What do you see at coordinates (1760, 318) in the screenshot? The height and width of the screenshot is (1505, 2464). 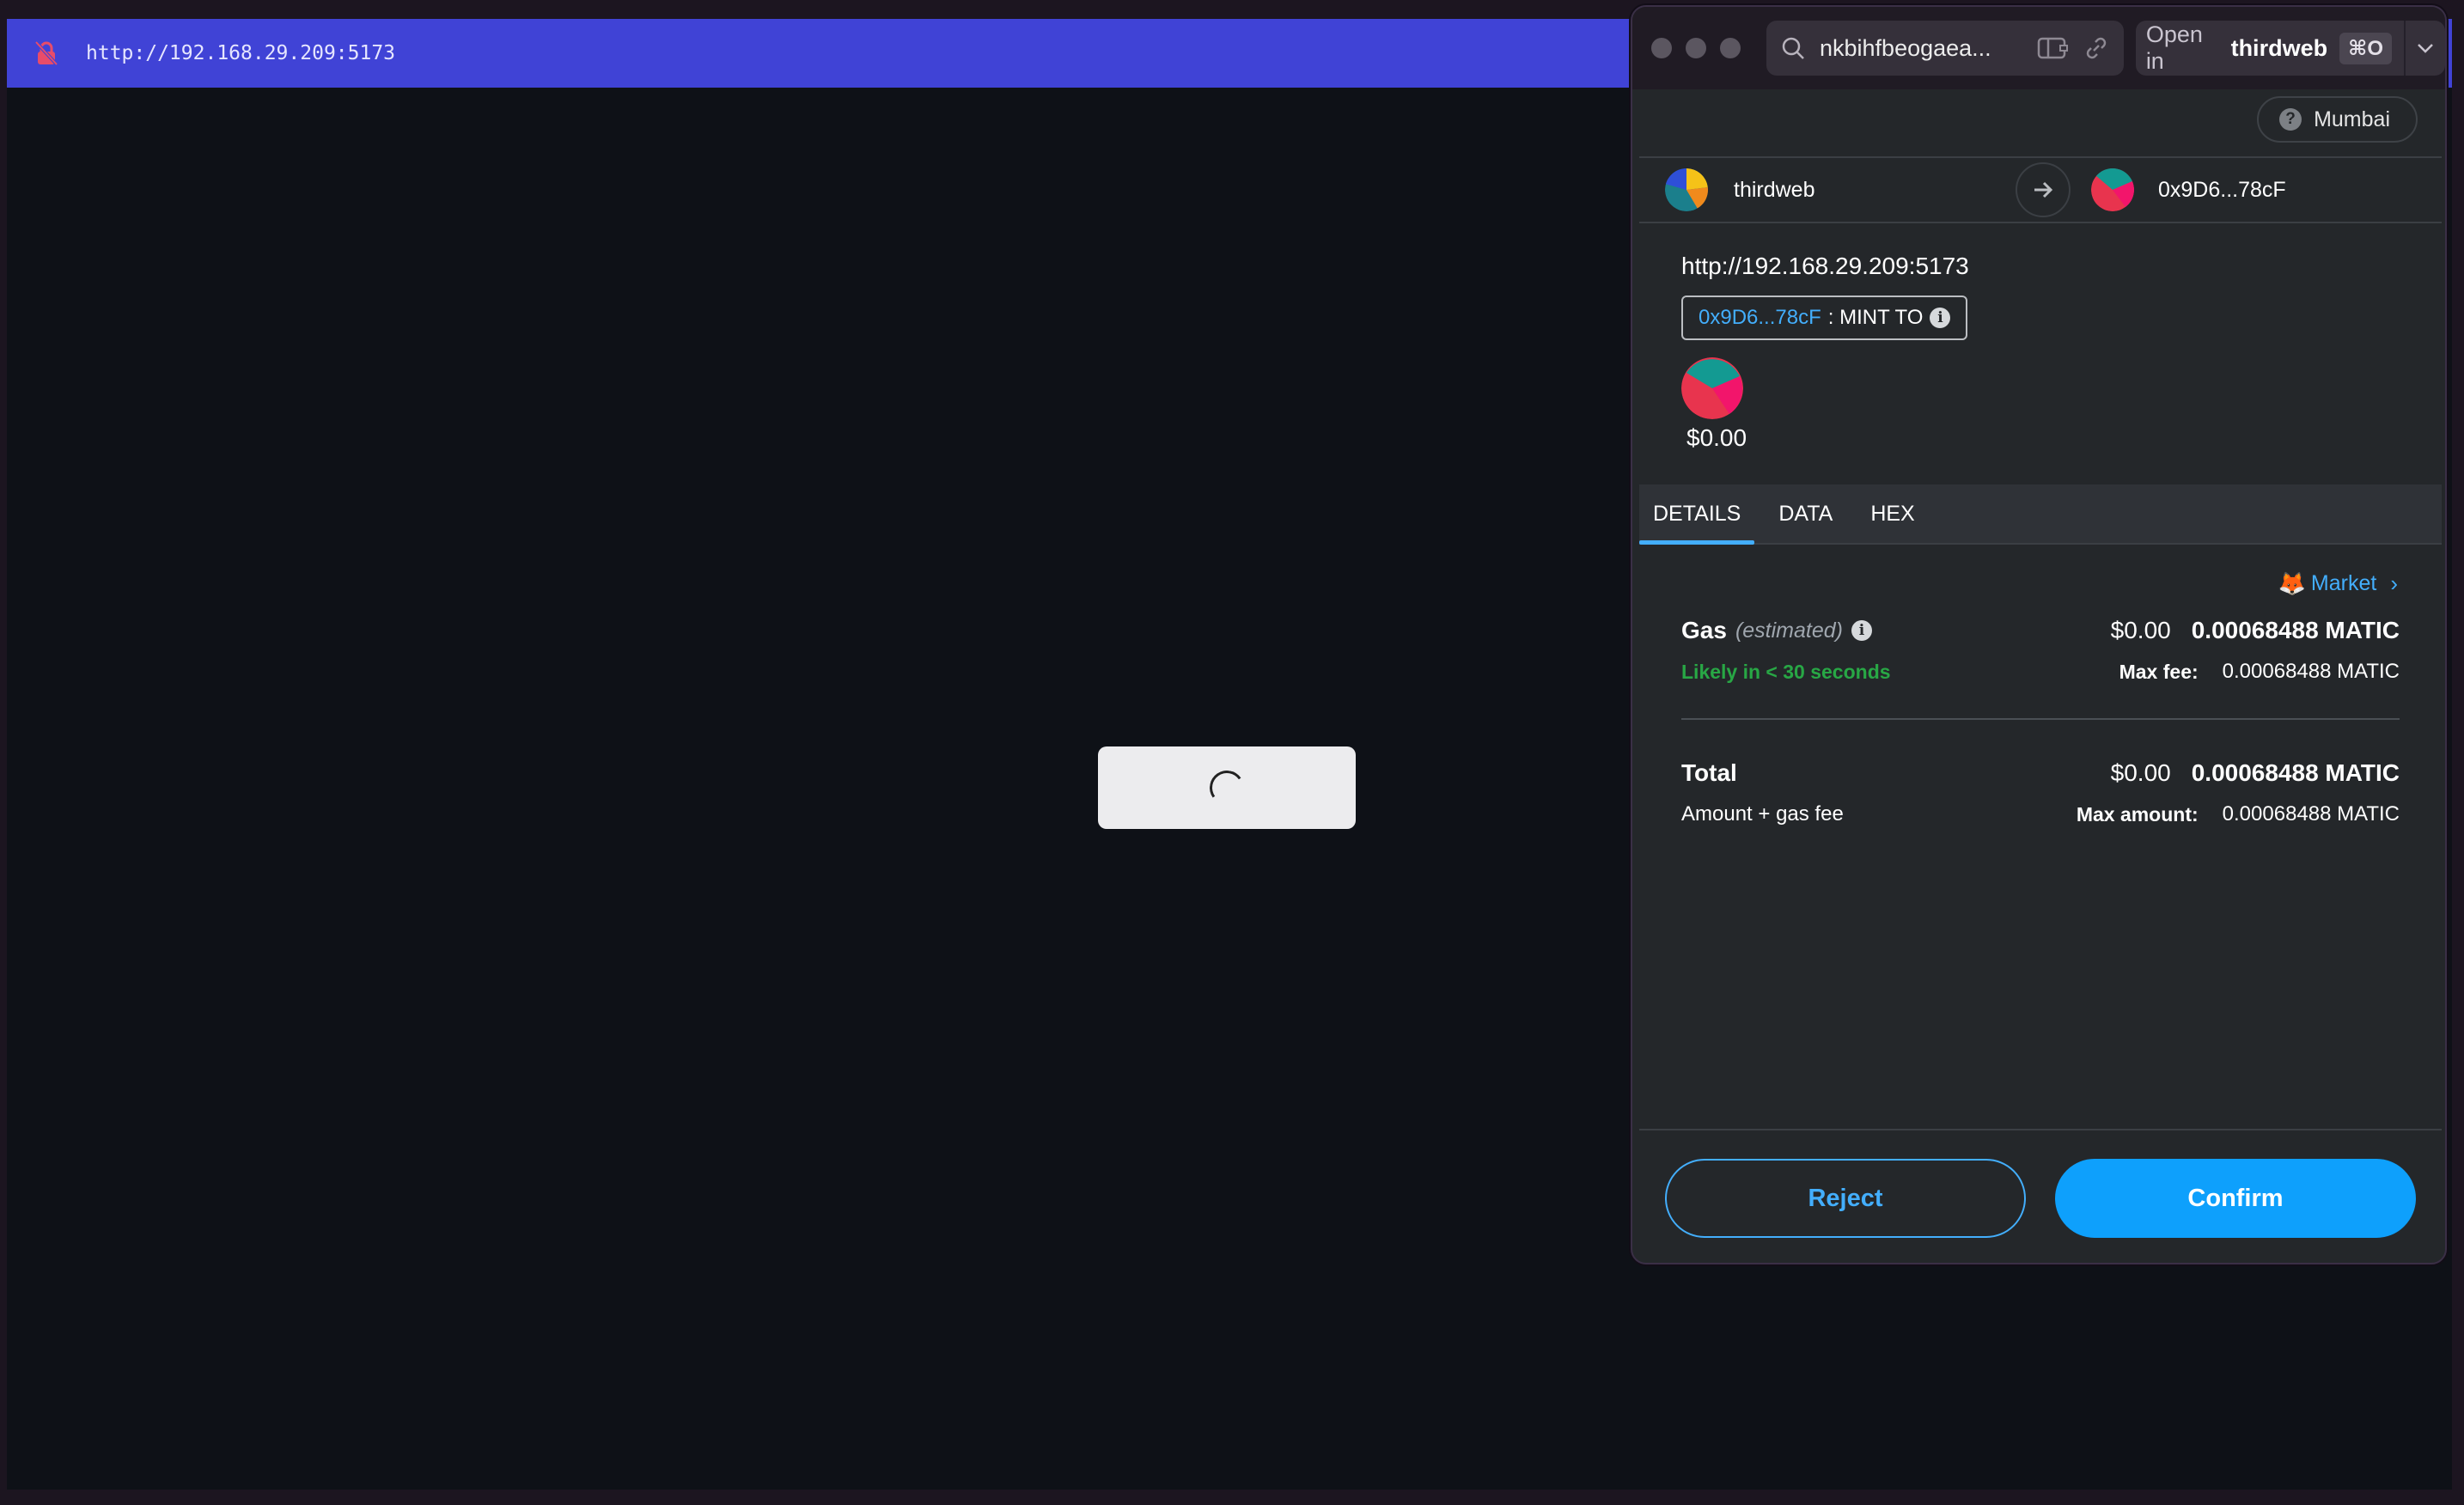 I see `contract-address-link: 0x9D6...78cF` at bounding box center [1760, 318].